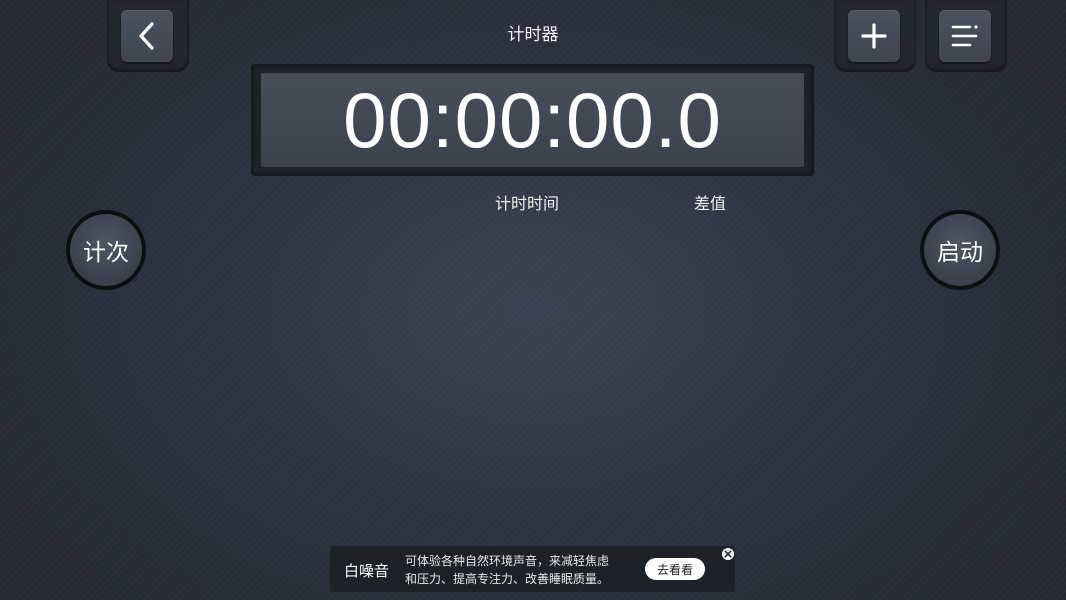 This screenshot has width=1066, height=600. I want to click on ad-title: 白噪音, so click(367, 571).